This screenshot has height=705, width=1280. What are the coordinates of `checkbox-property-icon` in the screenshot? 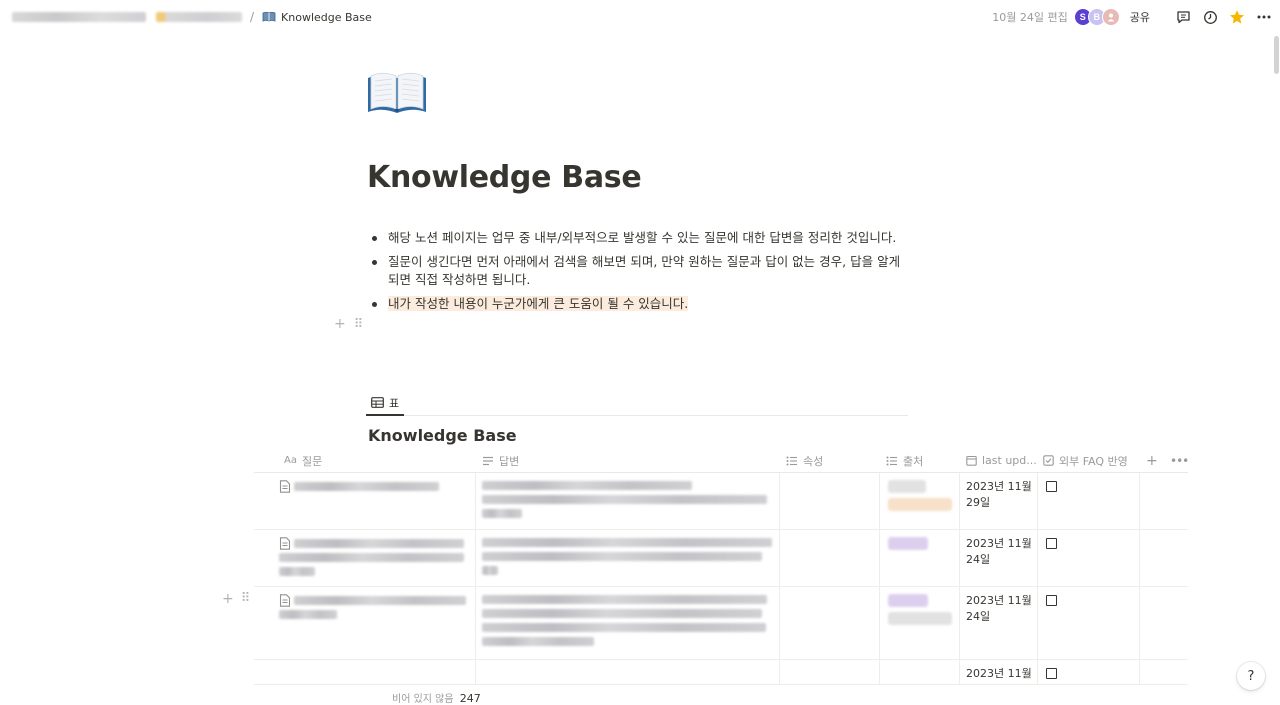 It's located at (1048, 460).